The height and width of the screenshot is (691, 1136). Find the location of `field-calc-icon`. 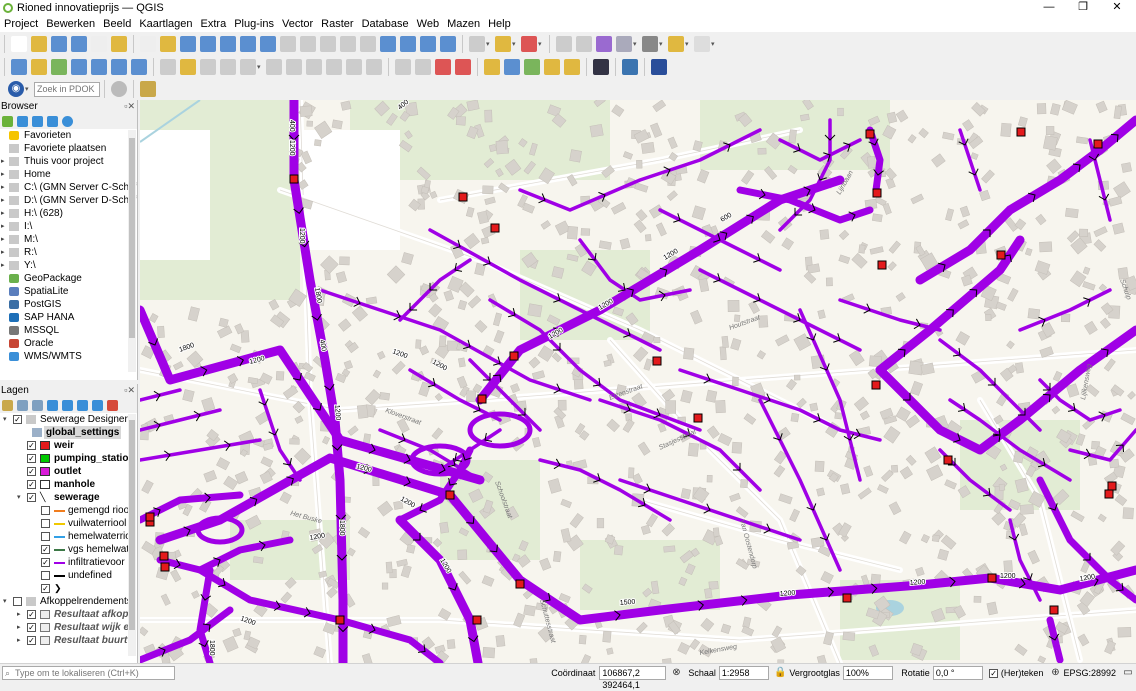

field-calc-icon is located at coordinates (624, 44).